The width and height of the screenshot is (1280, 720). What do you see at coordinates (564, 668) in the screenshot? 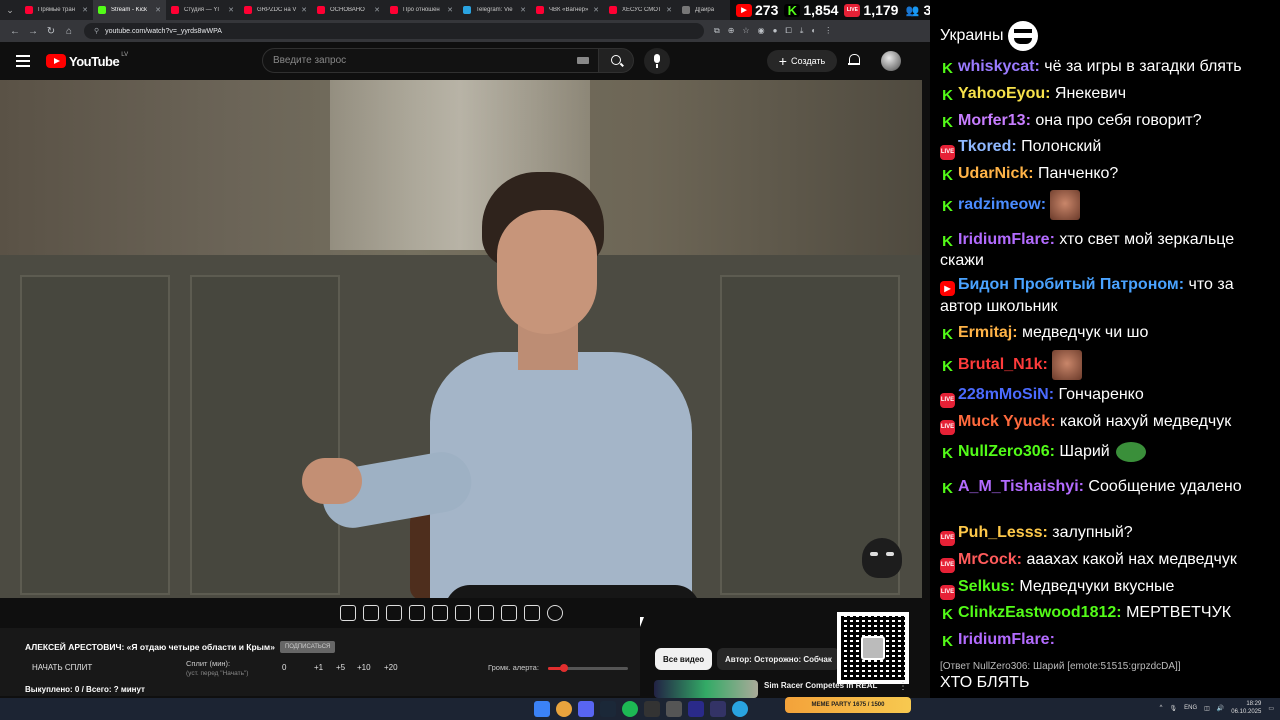
I see `slider-handle` at bounding box center [564, 668].